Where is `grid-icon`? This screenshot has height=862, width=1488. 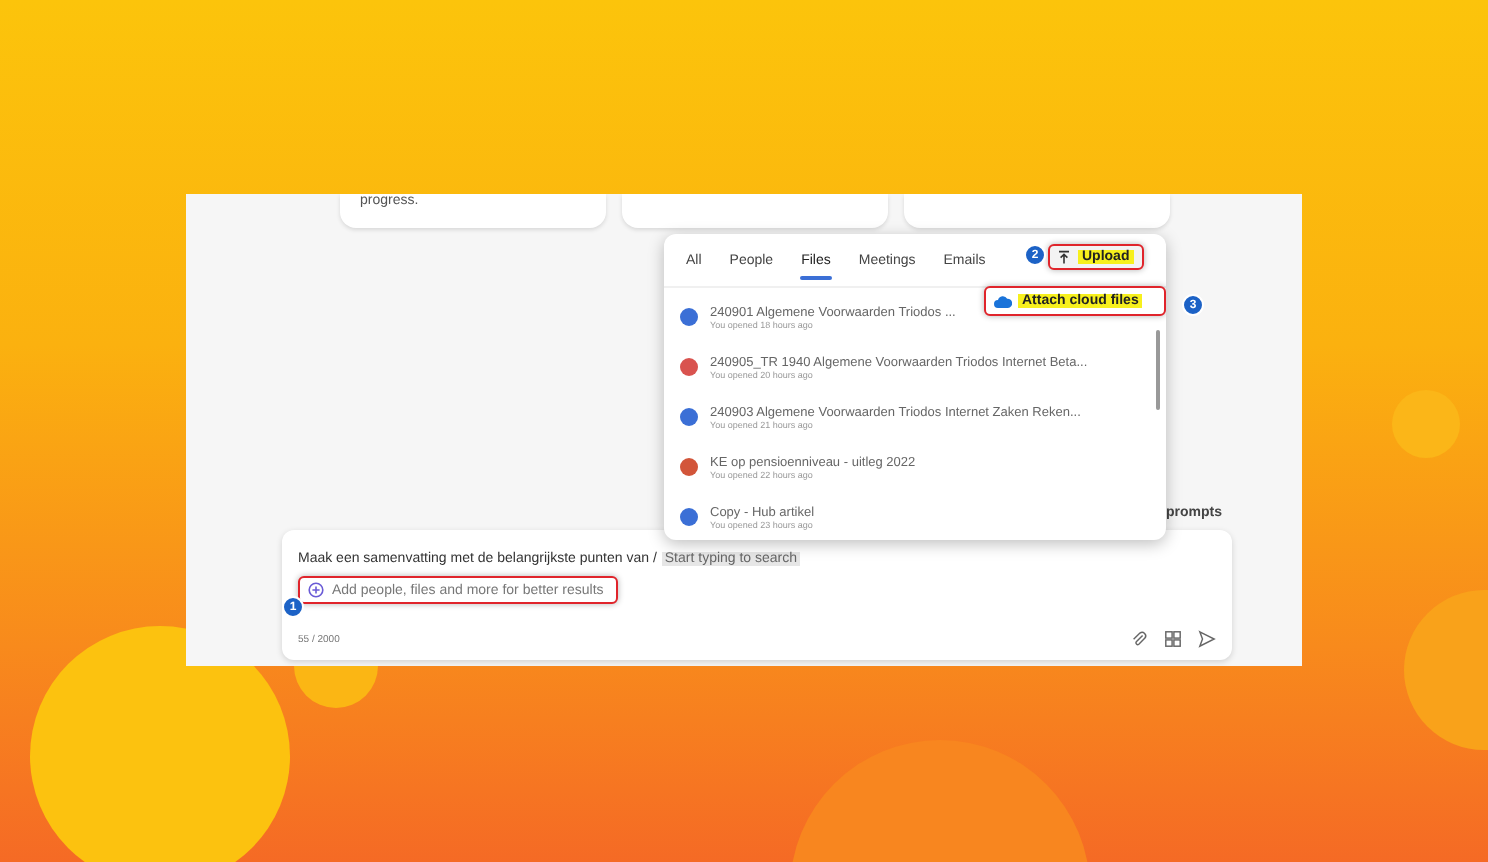 grid-icon is located at coordinates (1173, 639).